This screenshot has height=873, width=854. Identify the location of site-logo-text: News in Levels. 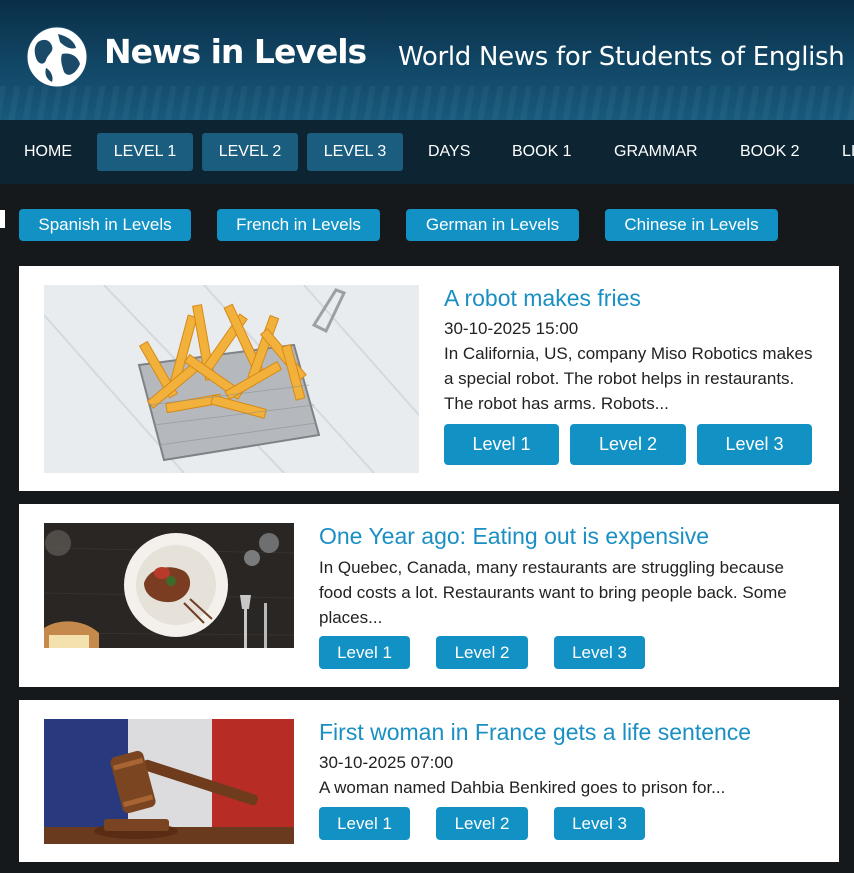
(235, 51).